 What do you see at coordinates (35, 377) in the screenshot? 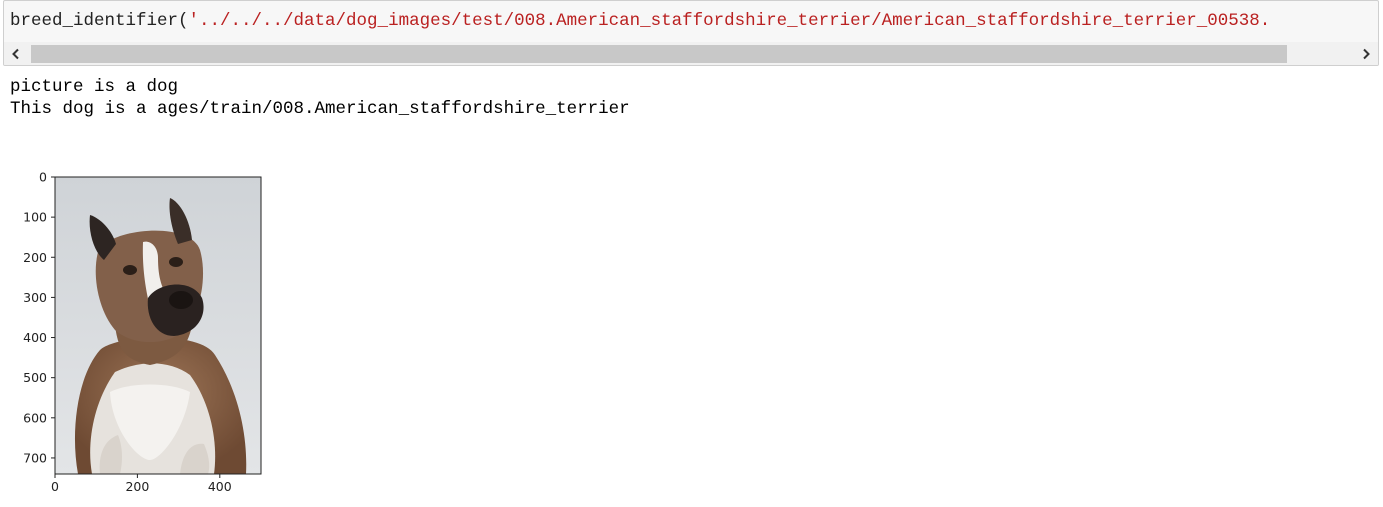
I see `y-tick-label: 500` at bounding box center [35, 377].